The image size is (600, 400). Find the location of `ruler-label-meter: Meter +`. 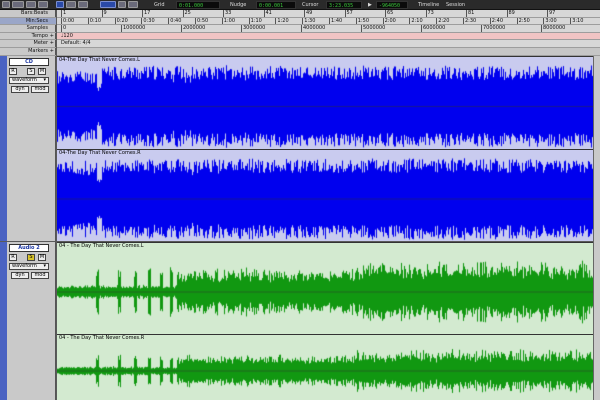

ruler-label-meter: Meter + is located at coordinates (28, 44).